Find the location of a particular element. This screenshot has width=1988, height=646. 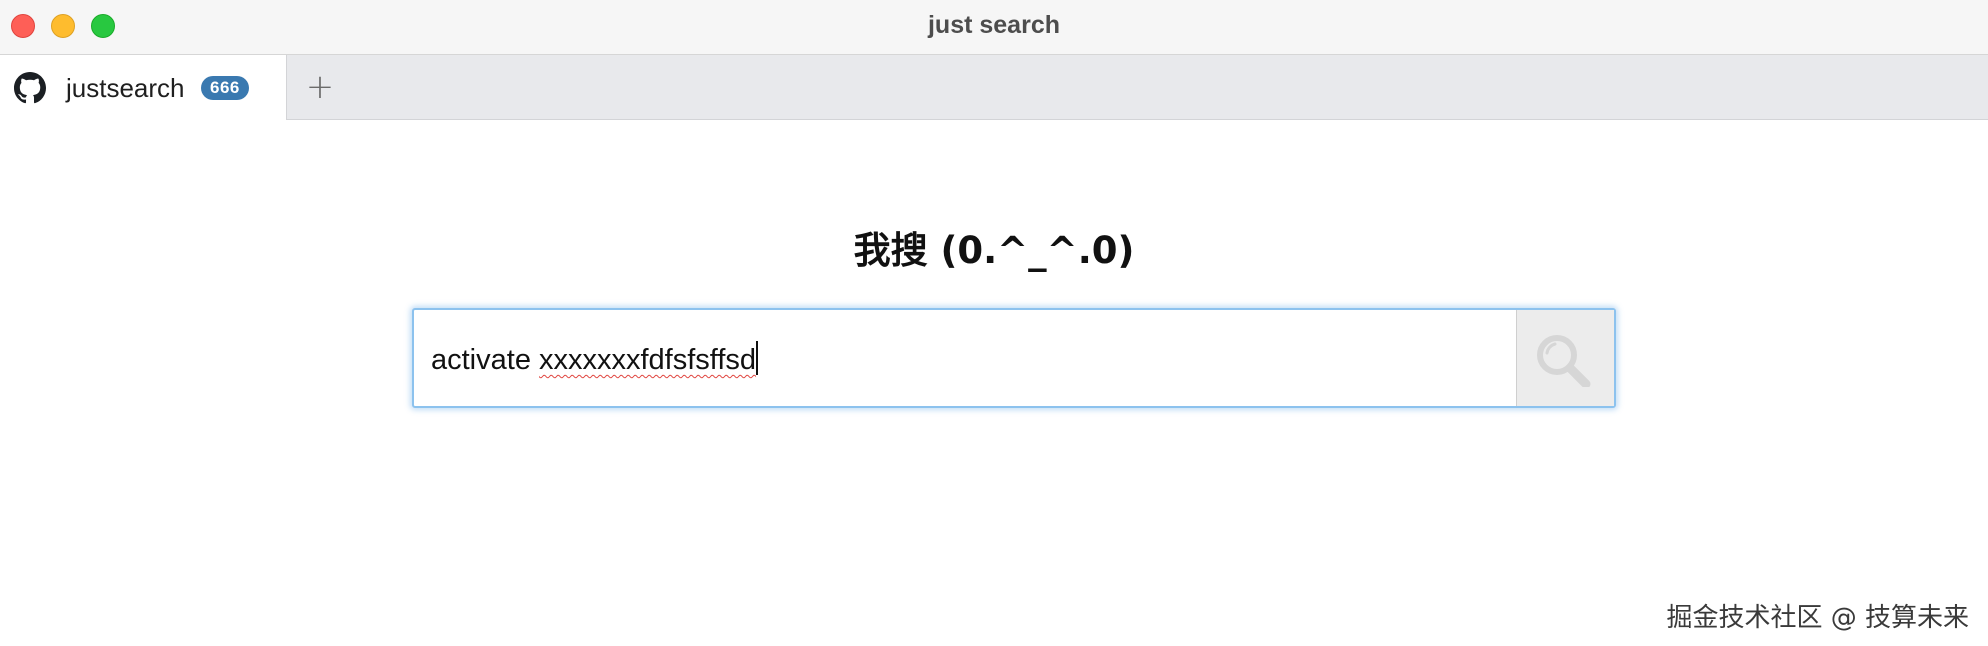

tab-label: justsearch is located at coordinates (125, 88).